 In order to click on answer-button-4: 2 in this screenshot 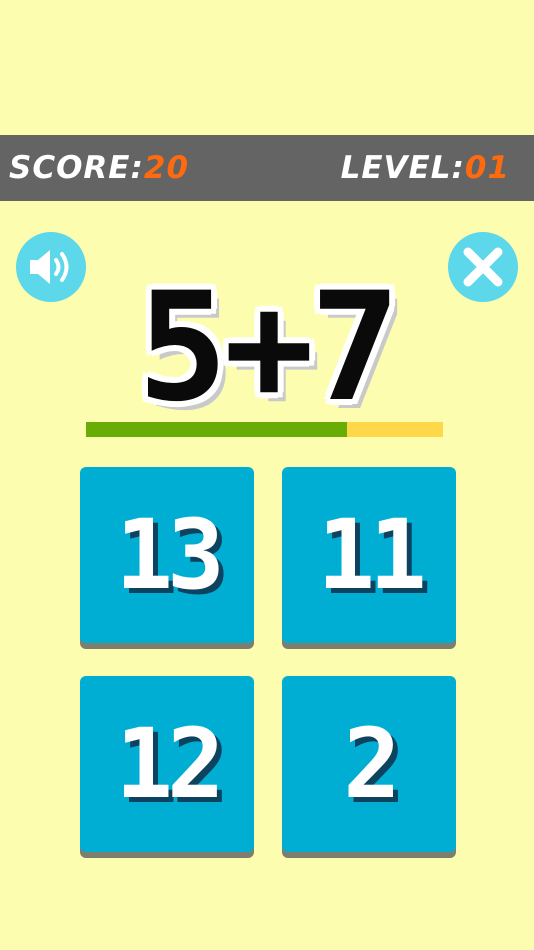, I will do `click(369, 764)`.